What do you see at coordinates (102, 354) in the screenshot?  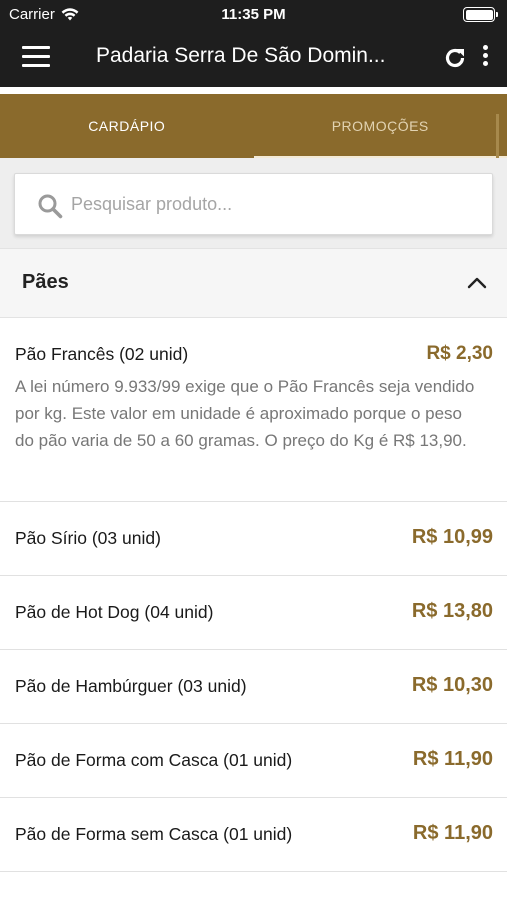 I see `product-name: Pão Francês (02 unid)` at bounding box center [102, 354].